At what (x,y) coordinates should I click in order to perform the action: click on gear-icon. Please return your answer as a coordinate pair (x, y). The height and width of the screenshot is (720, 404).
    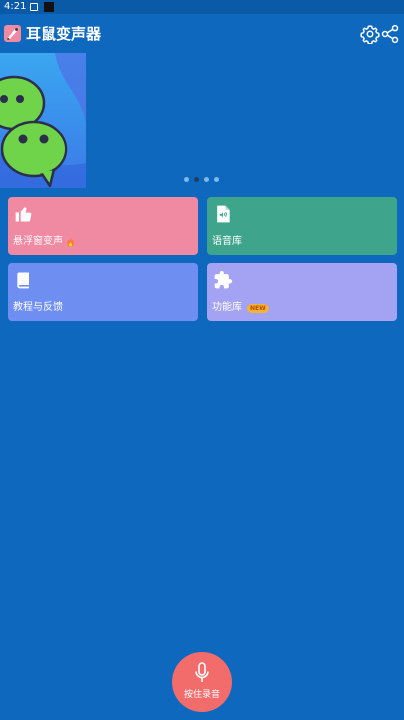
    Looking at the image, I should click on (370, 35).